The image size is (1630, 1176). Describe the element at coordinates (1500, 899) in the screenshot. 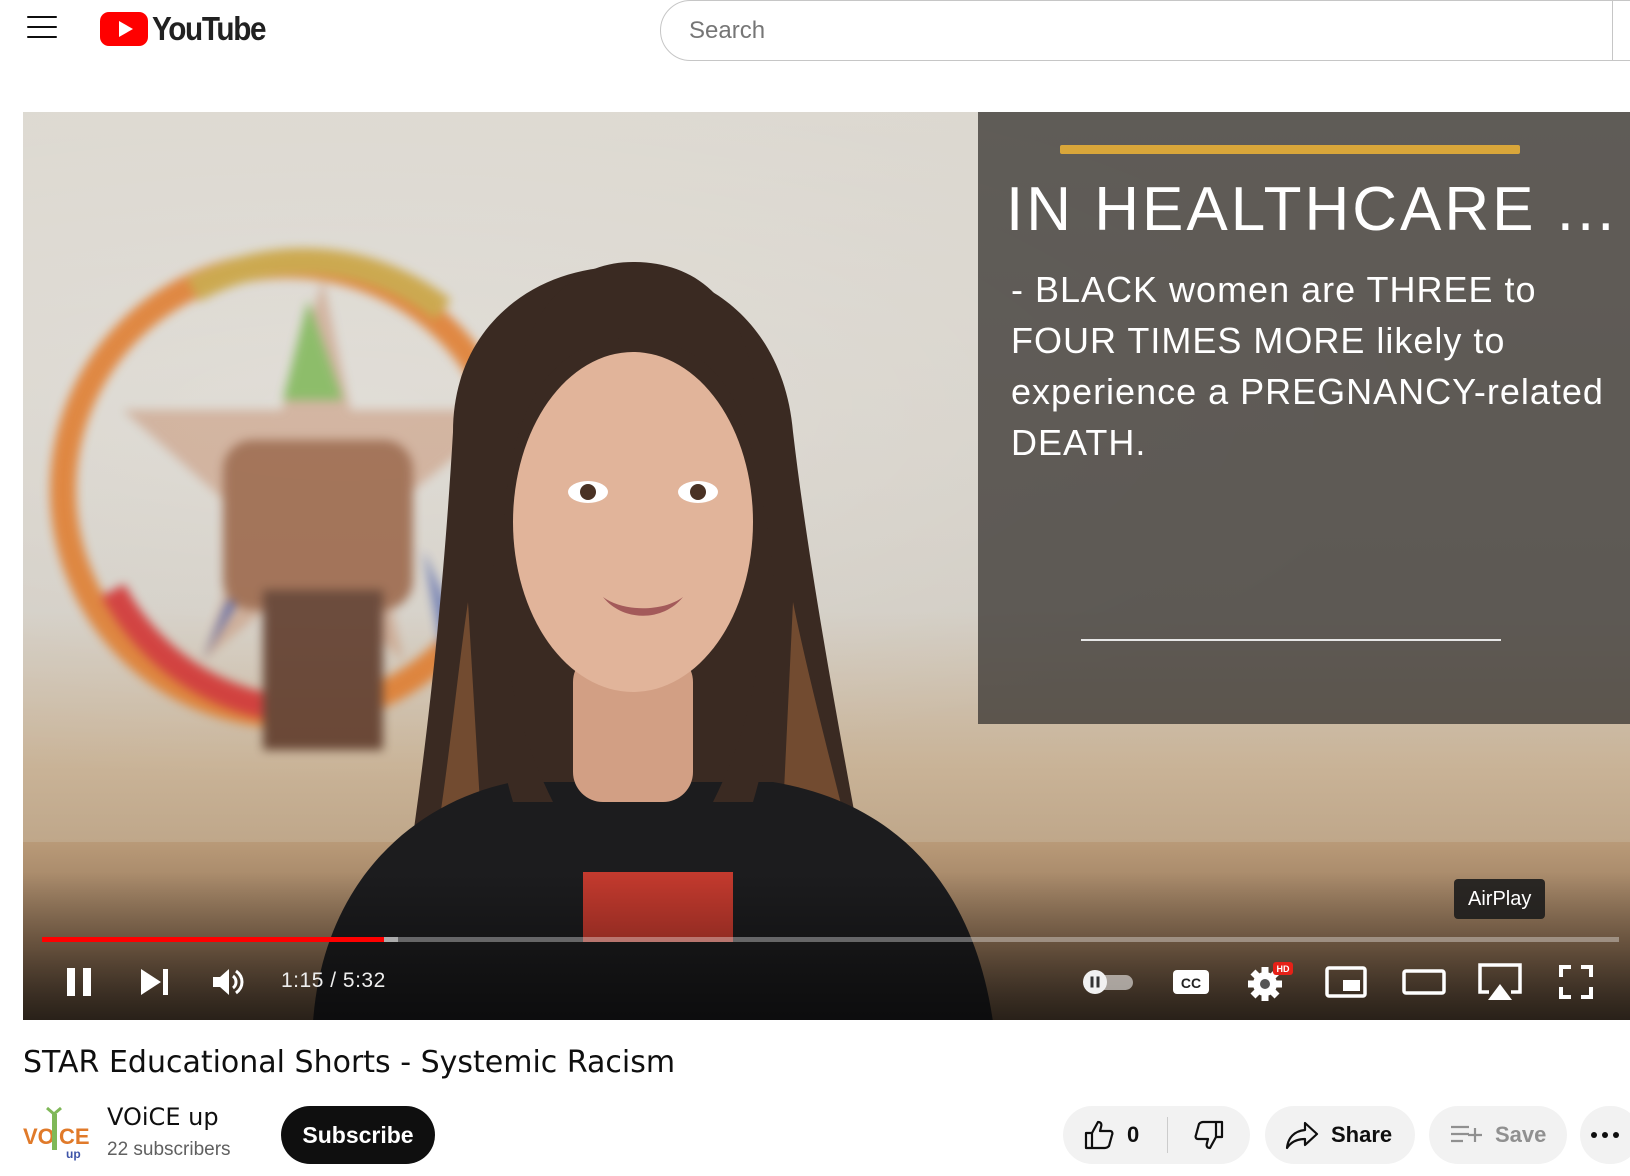

I see `airplay-tooltip: AirPlay` at that location.